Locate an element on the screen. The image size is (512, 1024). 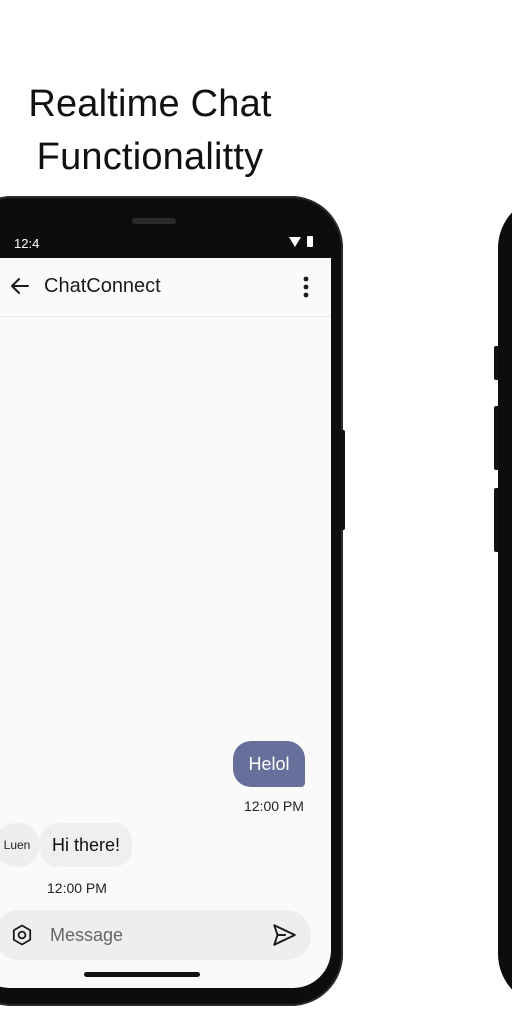
avatar: Luen is located at coordinates (20, 845).